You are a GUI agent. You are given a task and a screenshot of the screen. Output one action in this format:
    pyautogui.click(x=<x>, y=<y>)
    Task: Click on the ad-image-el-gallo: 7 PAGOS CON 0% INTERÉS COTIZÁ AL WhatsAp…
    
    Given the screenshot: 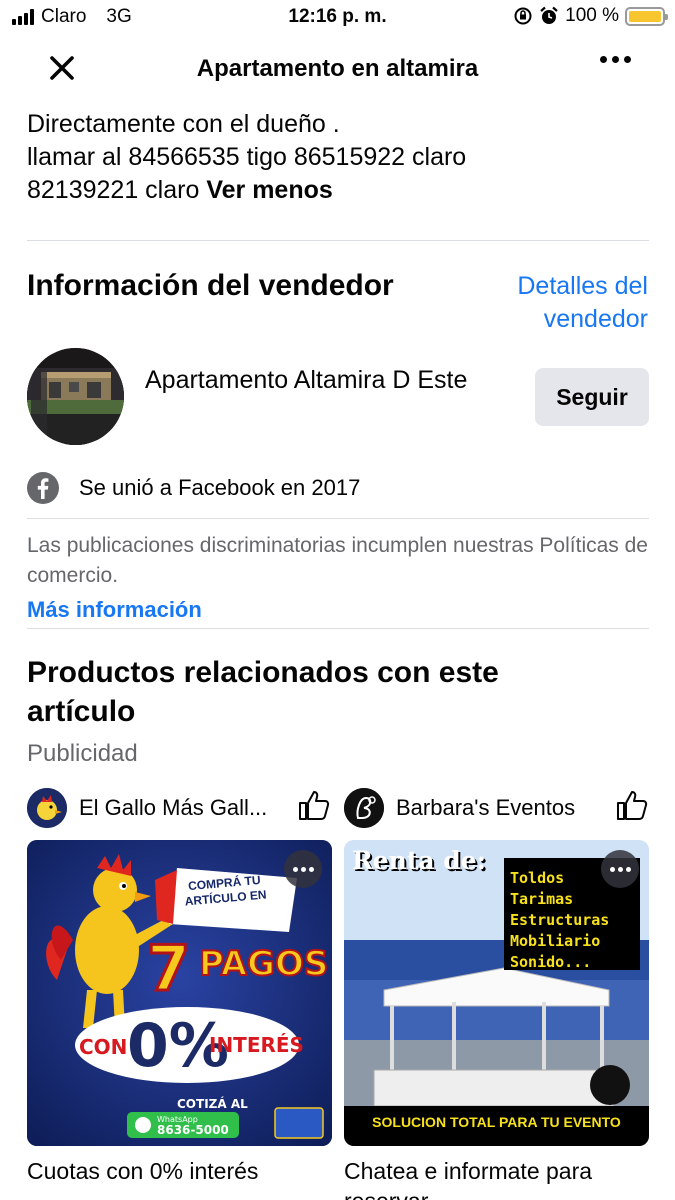 What is the action you would take?
    pyautogui.click(x=179, y=993)
    